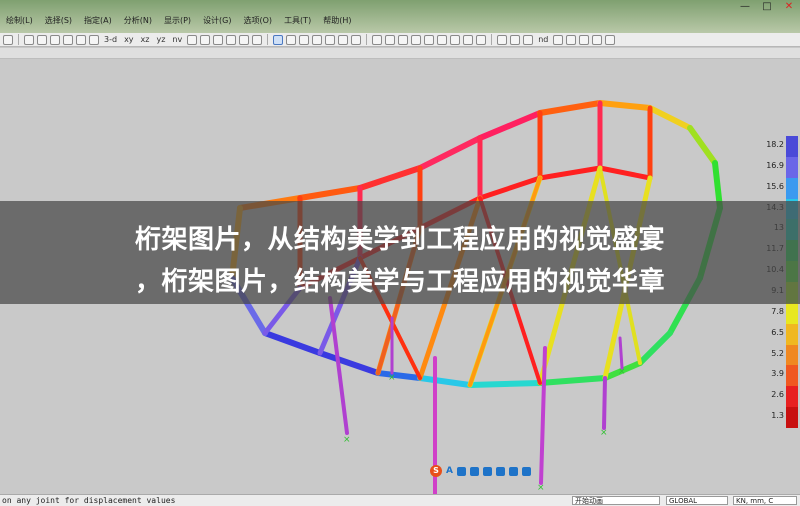 The width and height of the screenshot is (800, 506). What do you see at coordinates (19, 21) in the screenshot?
I see `menu-draw: 绘制(L)` at bounding box center [19, 21].